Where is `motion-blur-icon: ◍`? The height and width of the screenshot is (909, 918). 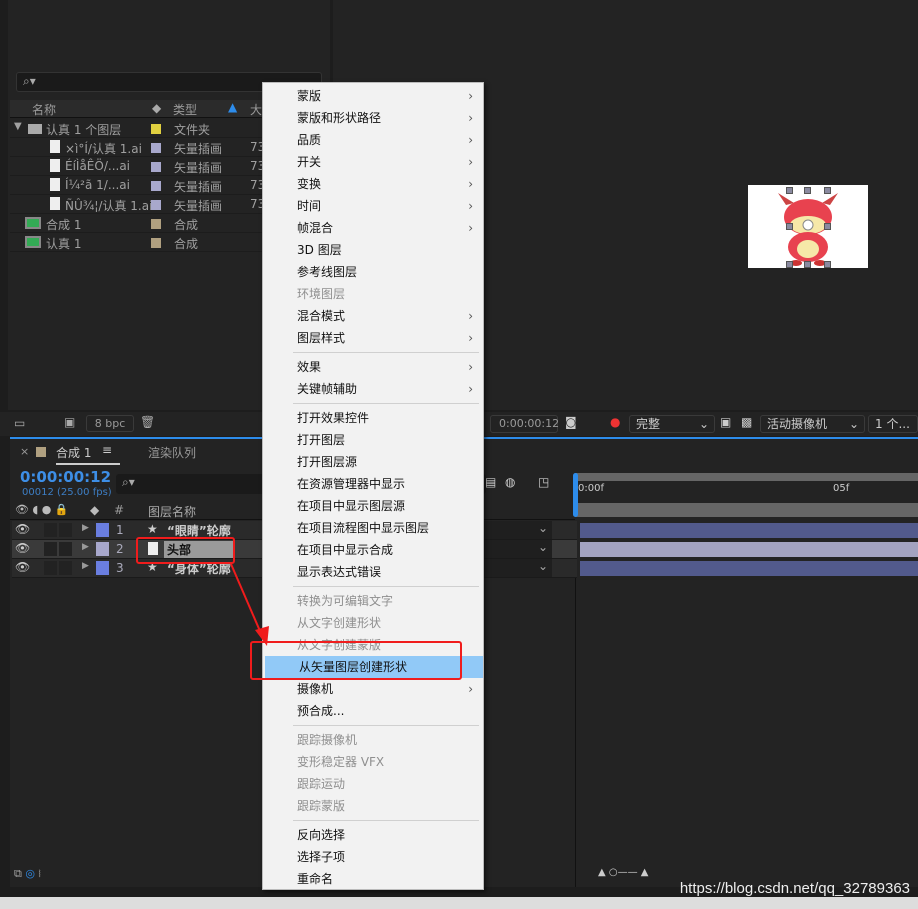 motion-blur-icon: ◍ is located at coordinates (510, 482).